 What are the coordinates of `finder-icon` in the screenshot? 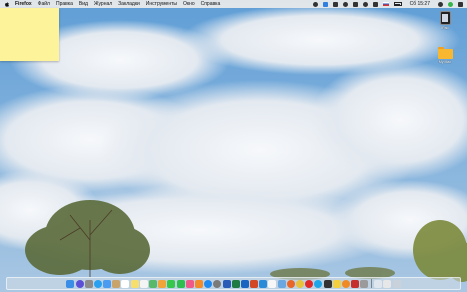 It's located at (70, 283).